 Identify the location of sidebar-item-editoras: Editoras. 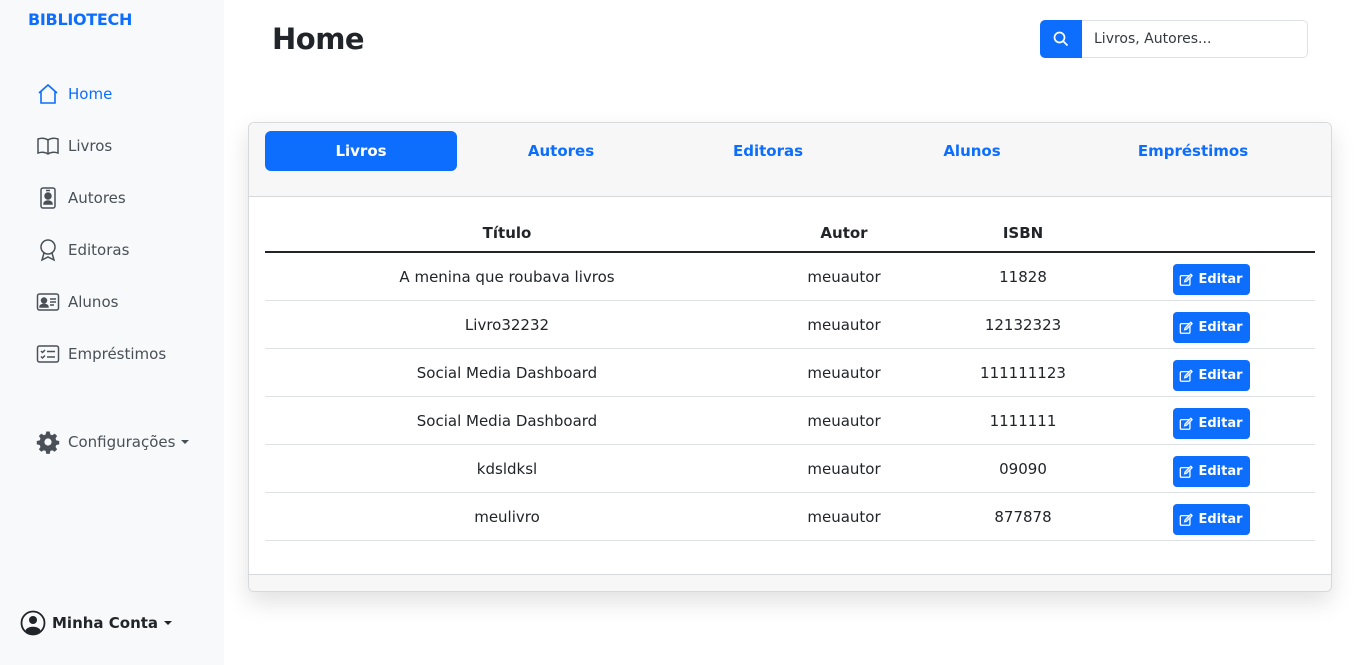
(101, 250).